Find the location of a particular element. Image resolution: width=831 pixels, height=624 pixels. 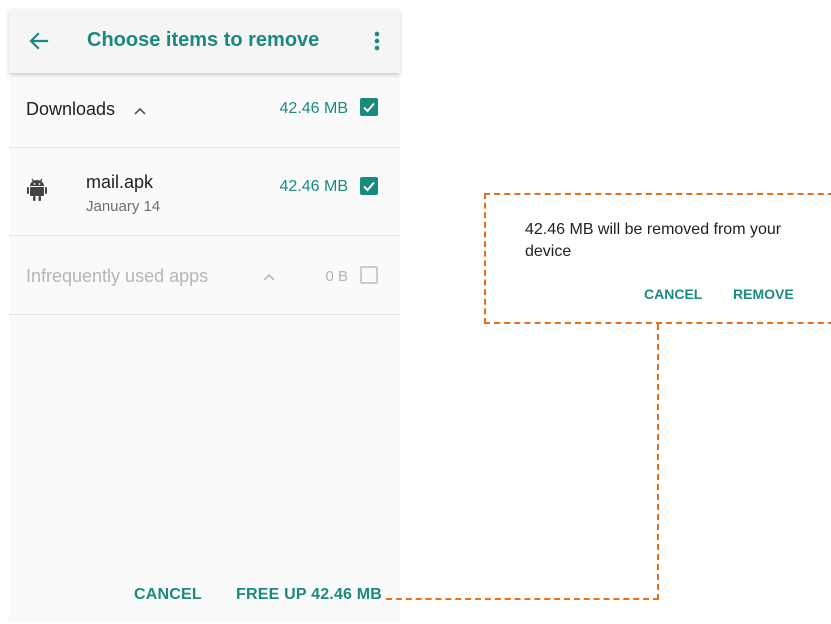

downloads-checkbox is located at coordinates (369, 107).